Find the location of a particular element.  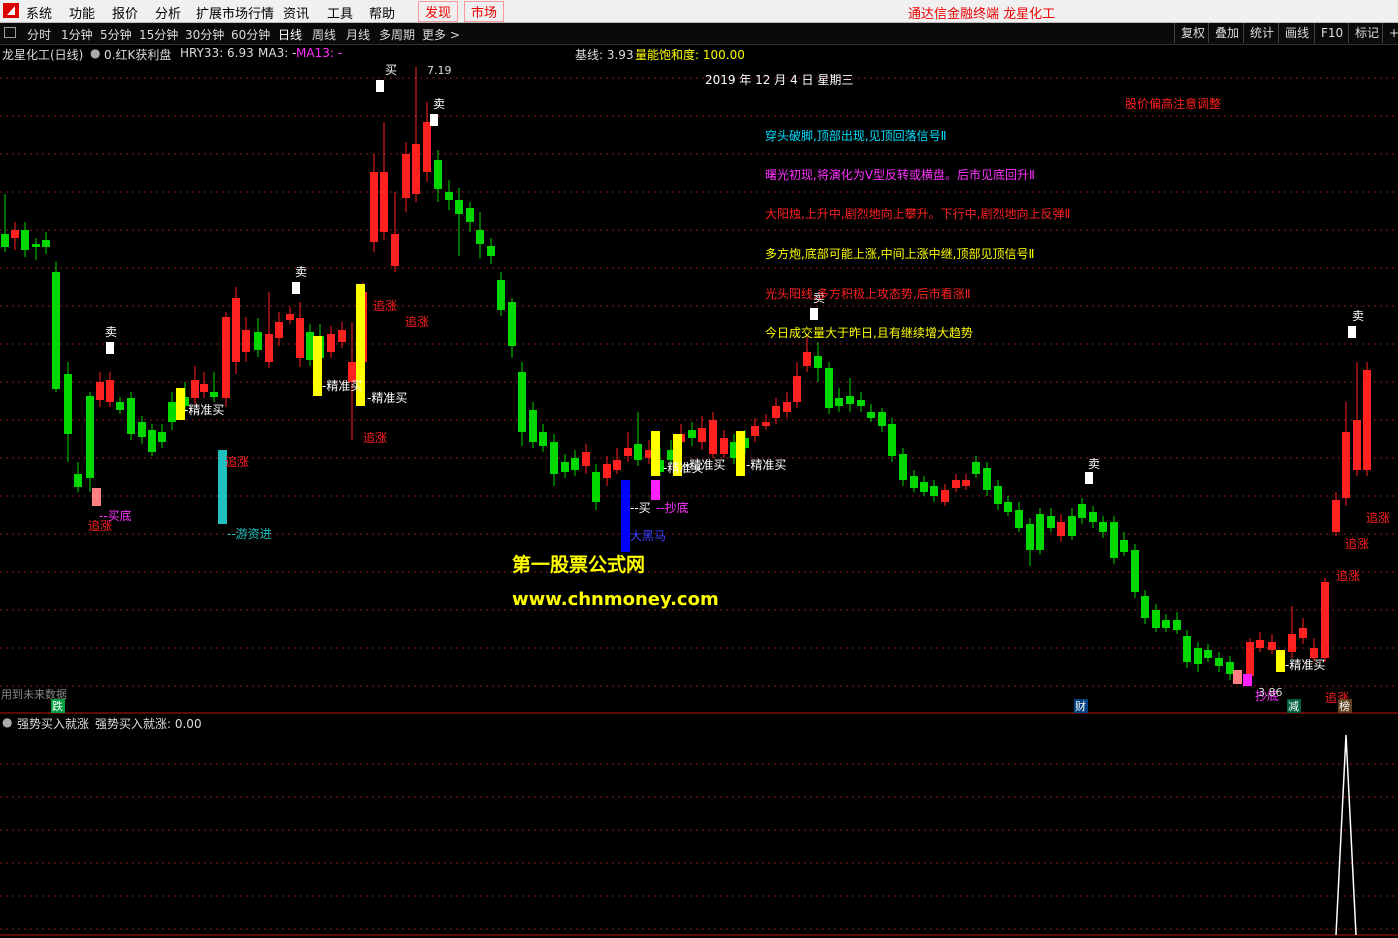

btn-drawline: 画线 is located at coordinates (1296, 33).